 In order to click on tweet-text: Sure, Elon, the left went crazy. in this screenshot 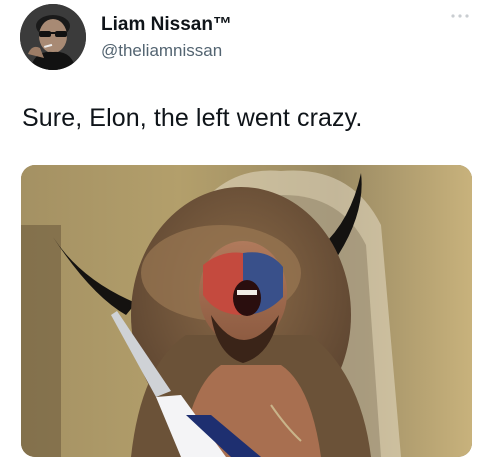, I will do `click(192, 118)`.